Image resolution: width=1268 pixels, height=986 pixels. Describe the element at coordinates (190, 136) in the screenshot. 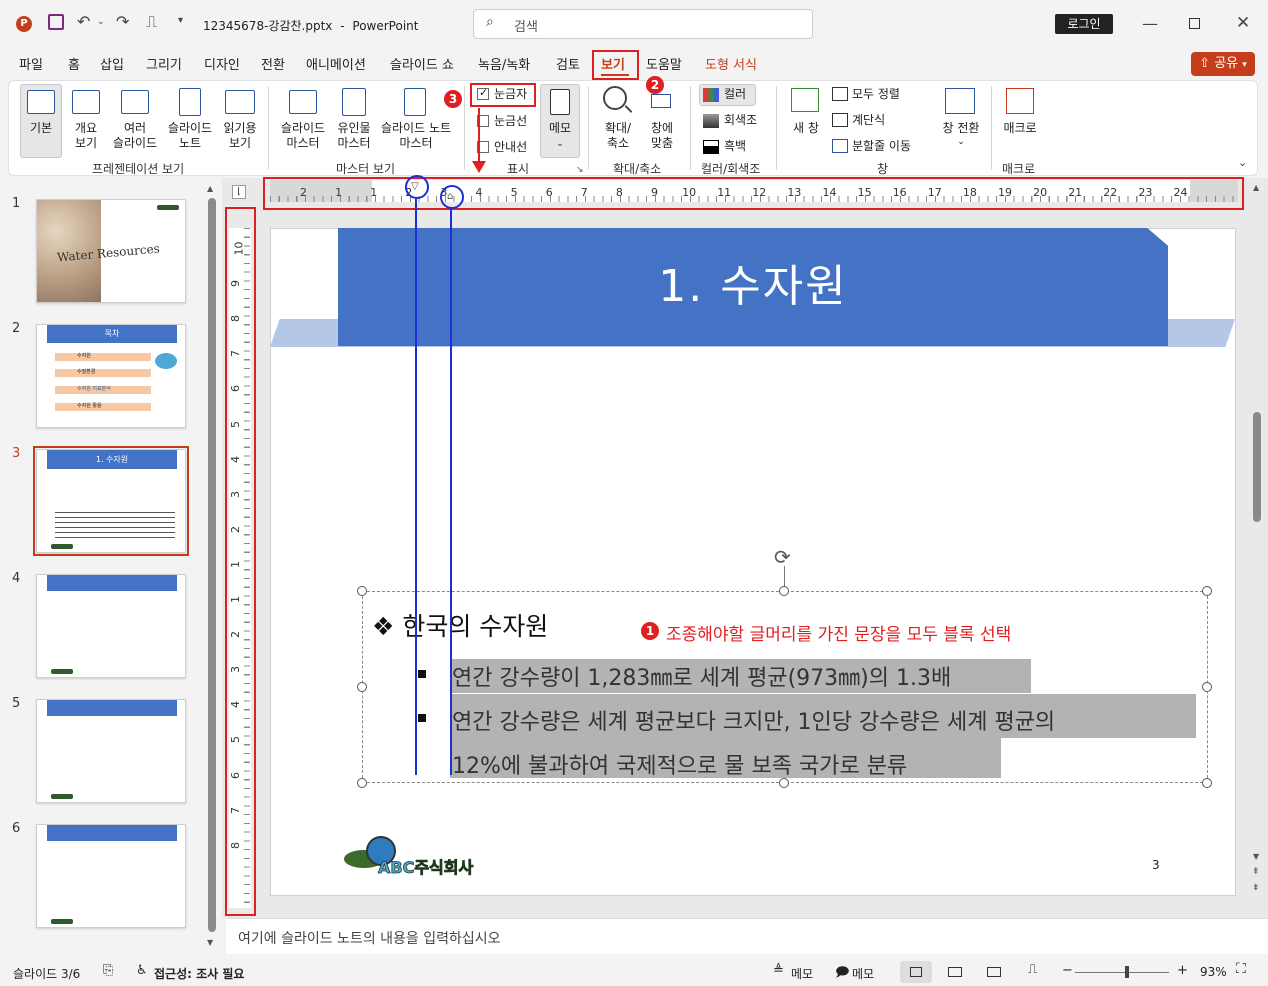

I see `notes-page-button: 슬라이드 노트` at that location.